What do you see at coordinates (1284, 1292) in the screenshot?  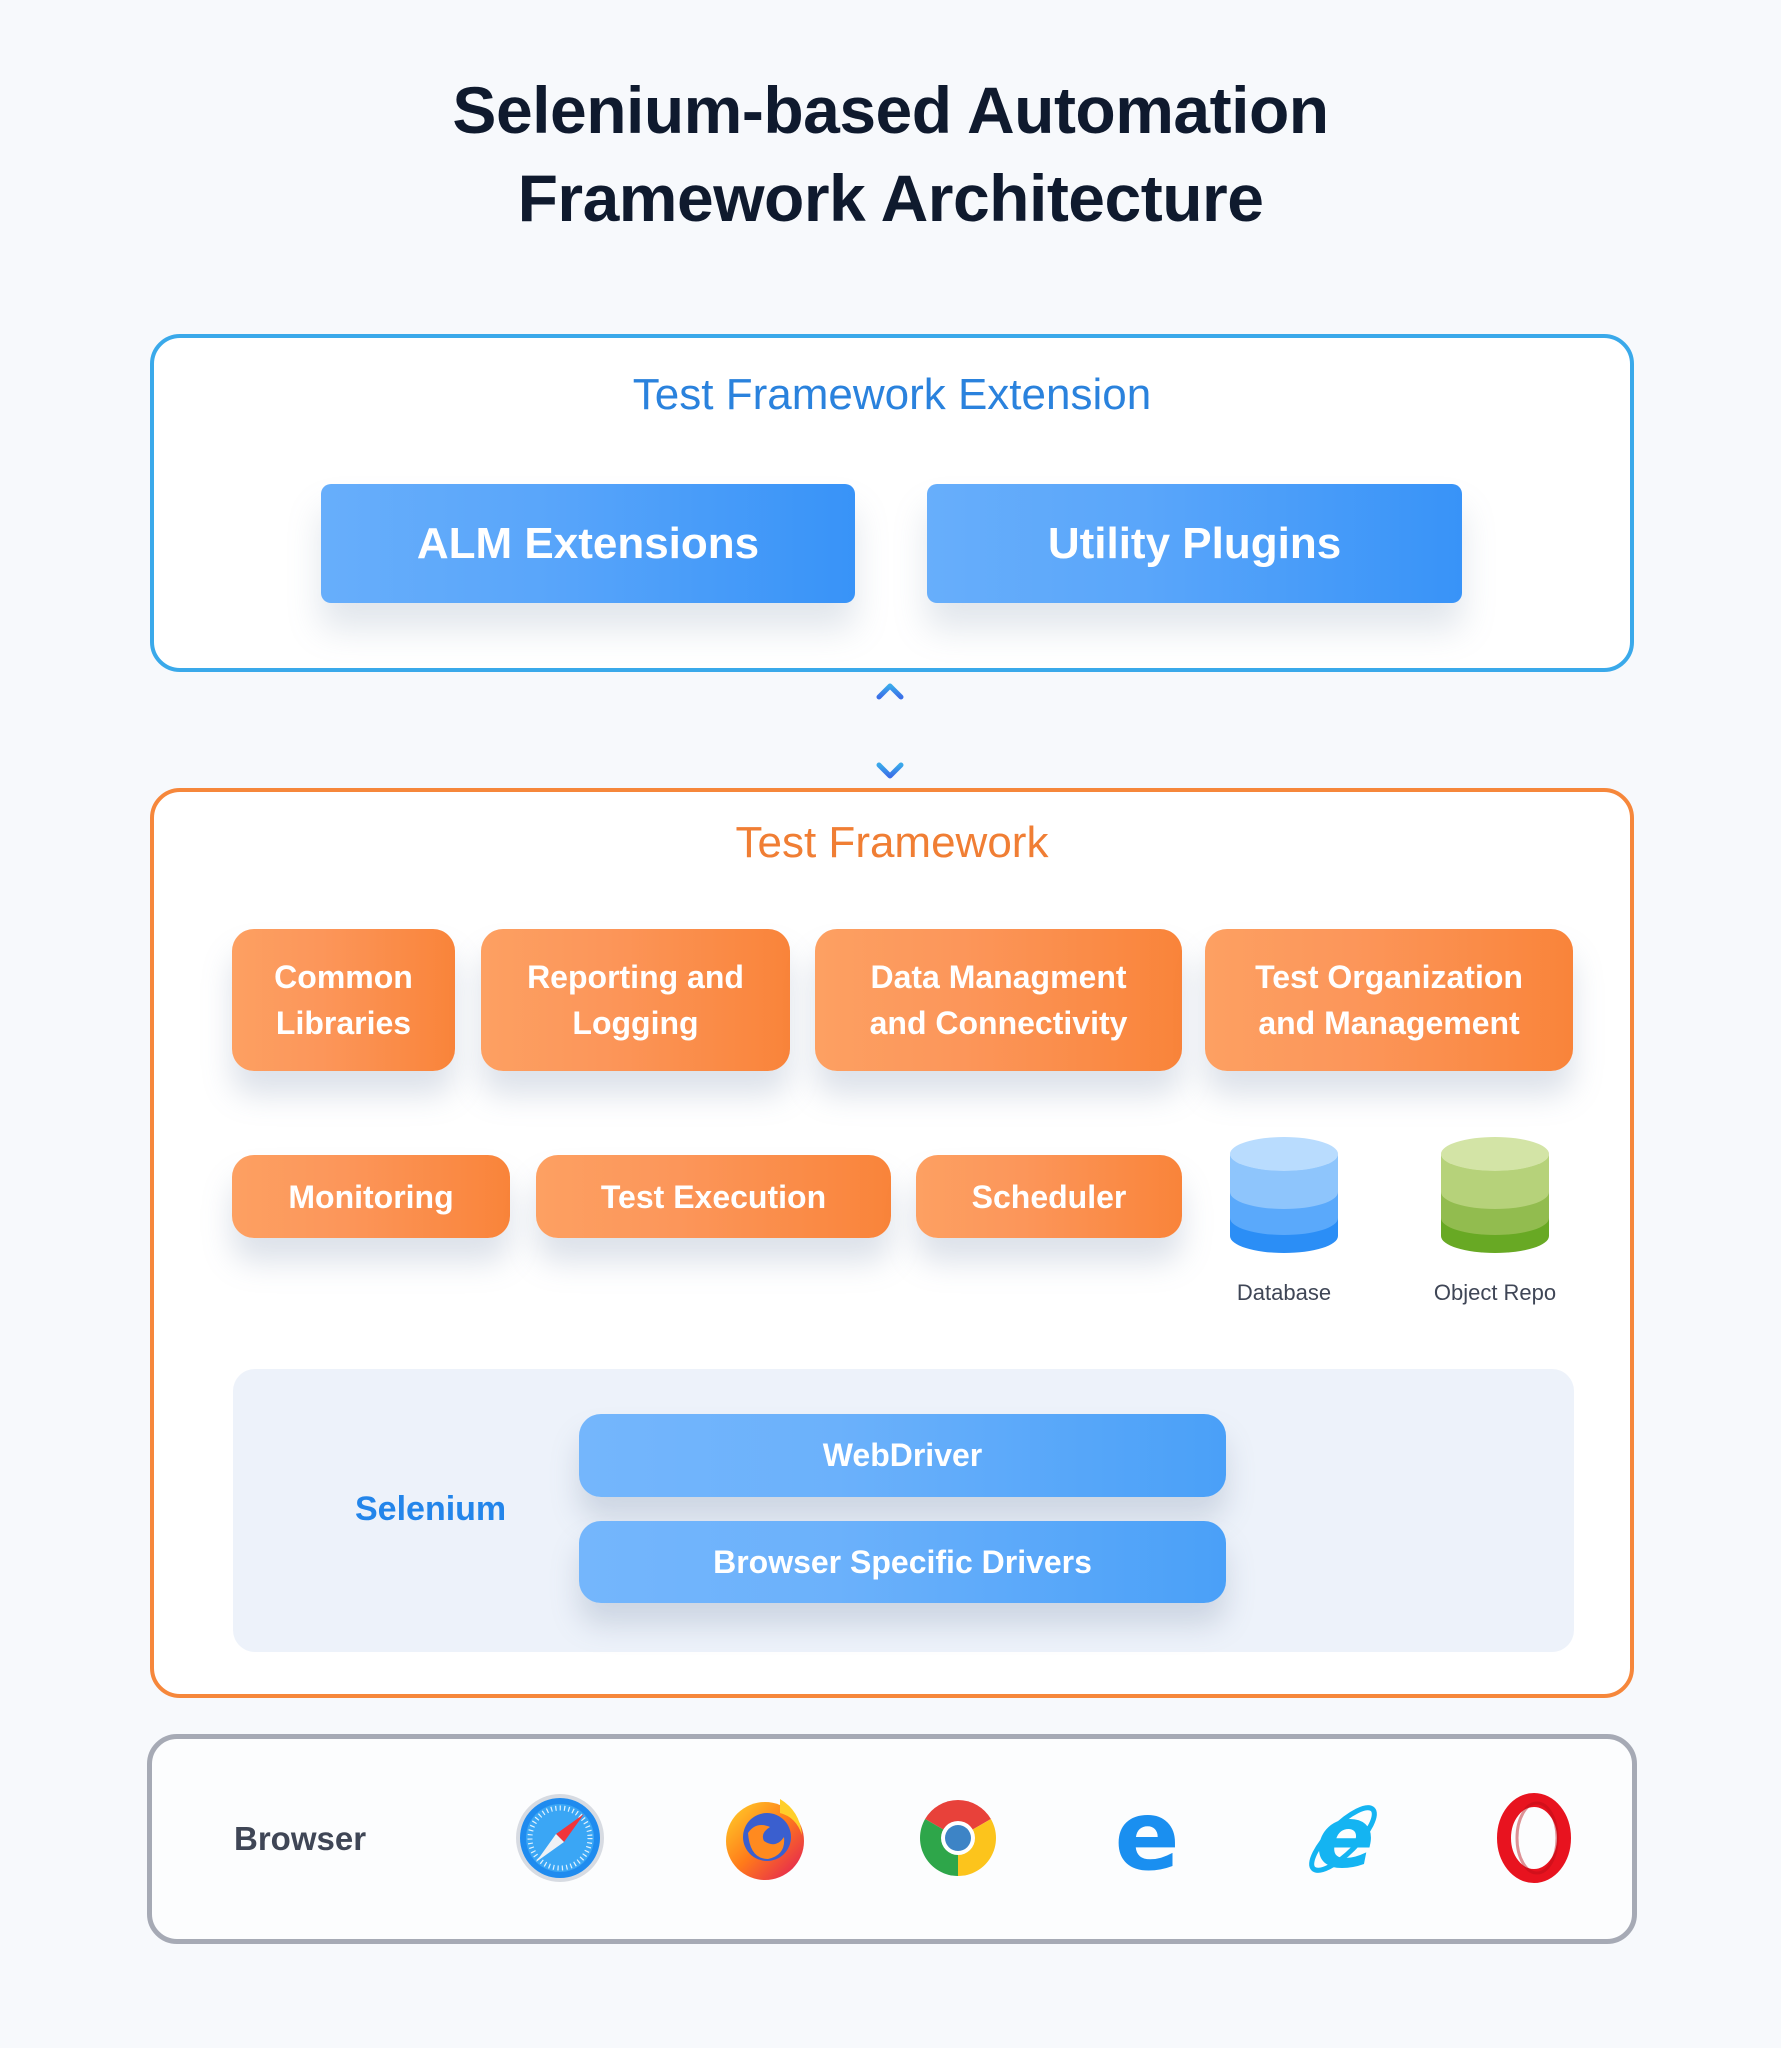 I see `database-label: Database` at bounding box center [1284, 1292].